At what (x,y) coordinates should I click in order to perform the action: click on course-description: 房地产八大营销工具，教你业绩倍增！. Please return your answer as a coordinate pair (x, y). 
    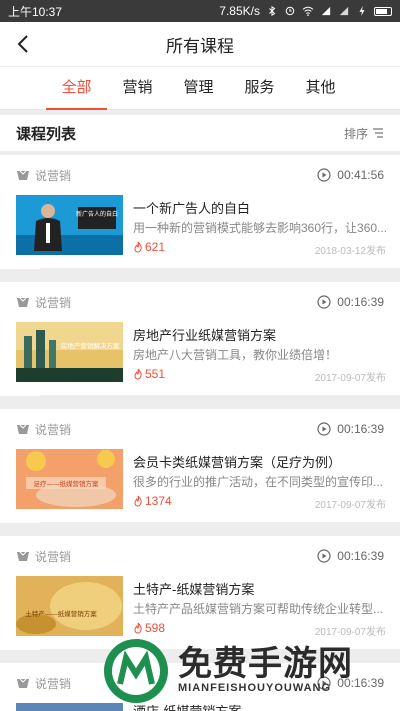
    Looking at the image, I should click on (235, 355).